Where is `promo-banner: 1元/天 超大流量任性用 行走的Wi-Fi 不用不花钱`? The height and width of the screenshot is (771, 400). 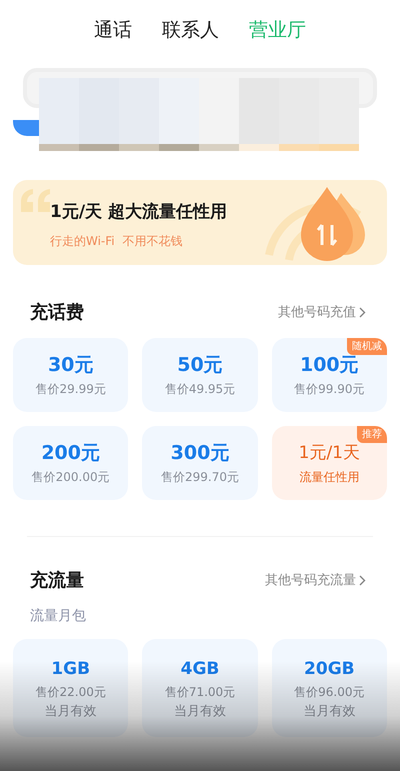
promo-banner: 1元/天 超大流量任性用 行走的Wi-Fi 不用不花钱 is located at coordinates (200, 222).